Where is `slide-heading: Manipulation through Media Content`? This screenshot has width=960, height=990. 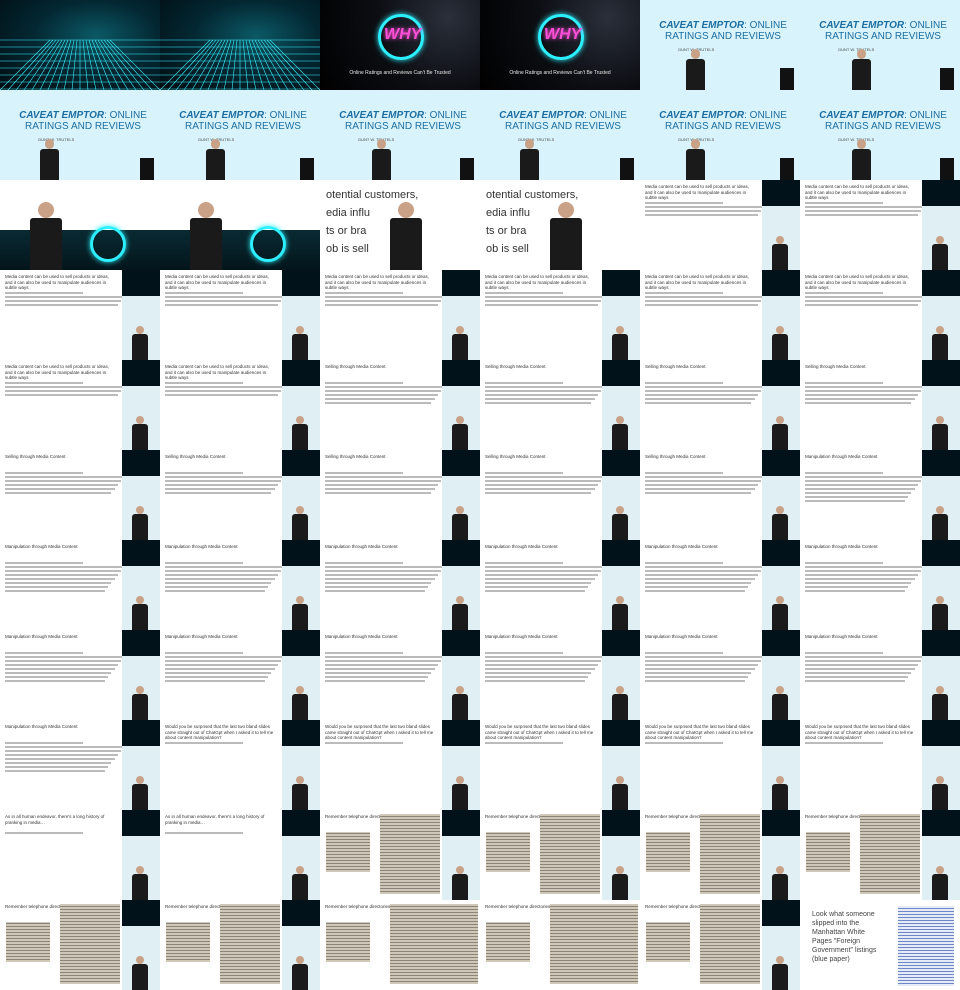 slide-heading: Manipulation through Media Content is located at coordinates (841, 636).